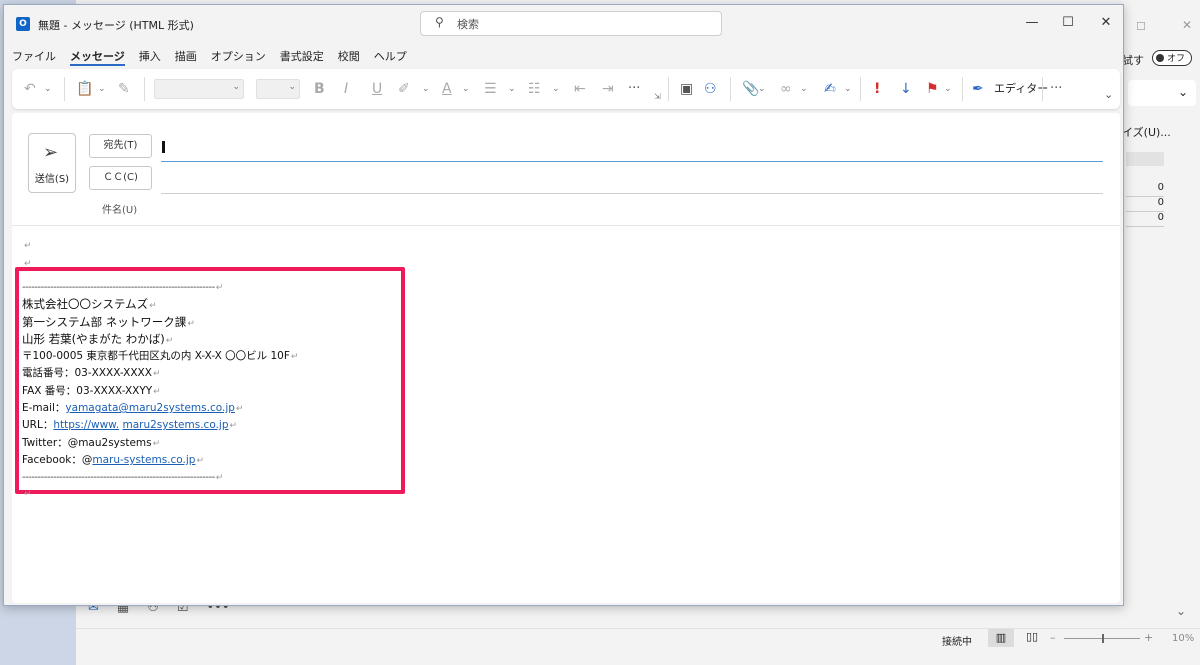 Image resolution: width=1200 pixels, height=665 pixels. I want to click on bg-maximize-icon: ☐, so click(1141, 26).